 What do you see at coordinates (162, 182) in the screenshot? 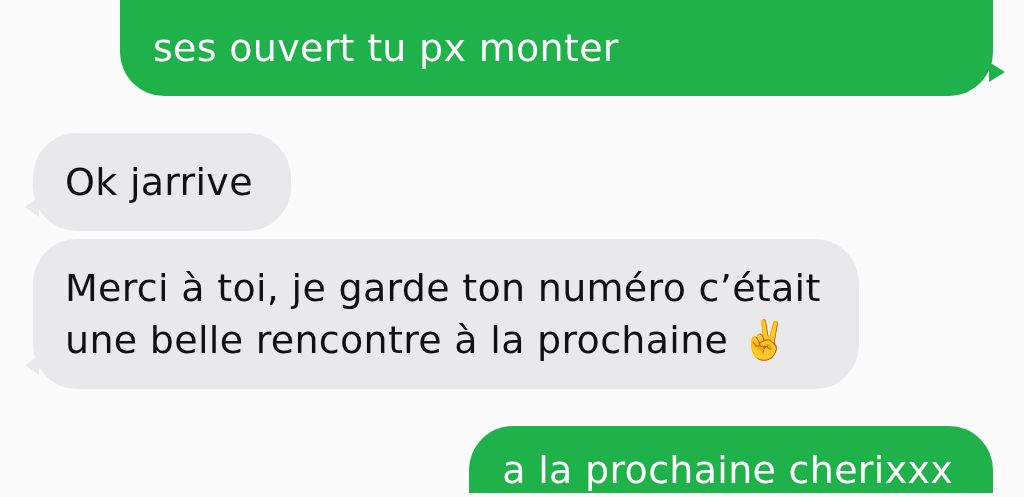
I see `message-bubble: Ok jarrive` at bounding box center [162, 182].